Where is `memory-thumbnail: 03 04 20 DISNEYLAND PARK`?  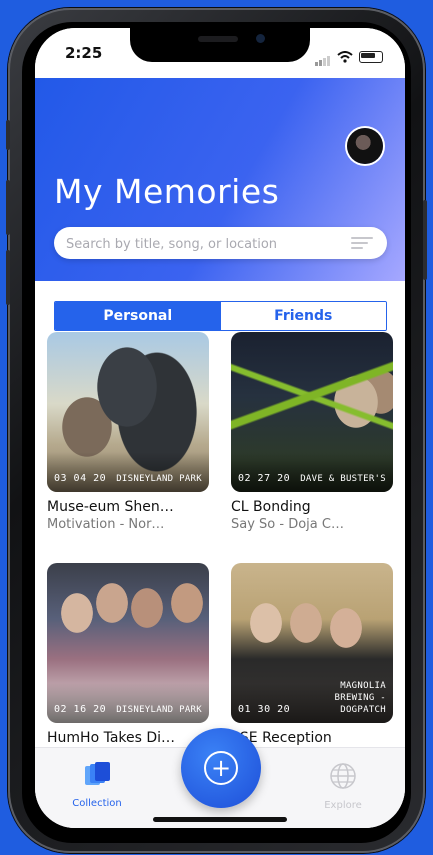
memory-thumbnail: 03 04 20 DISNEYLAND PARK is located at coordinates (128, 412).